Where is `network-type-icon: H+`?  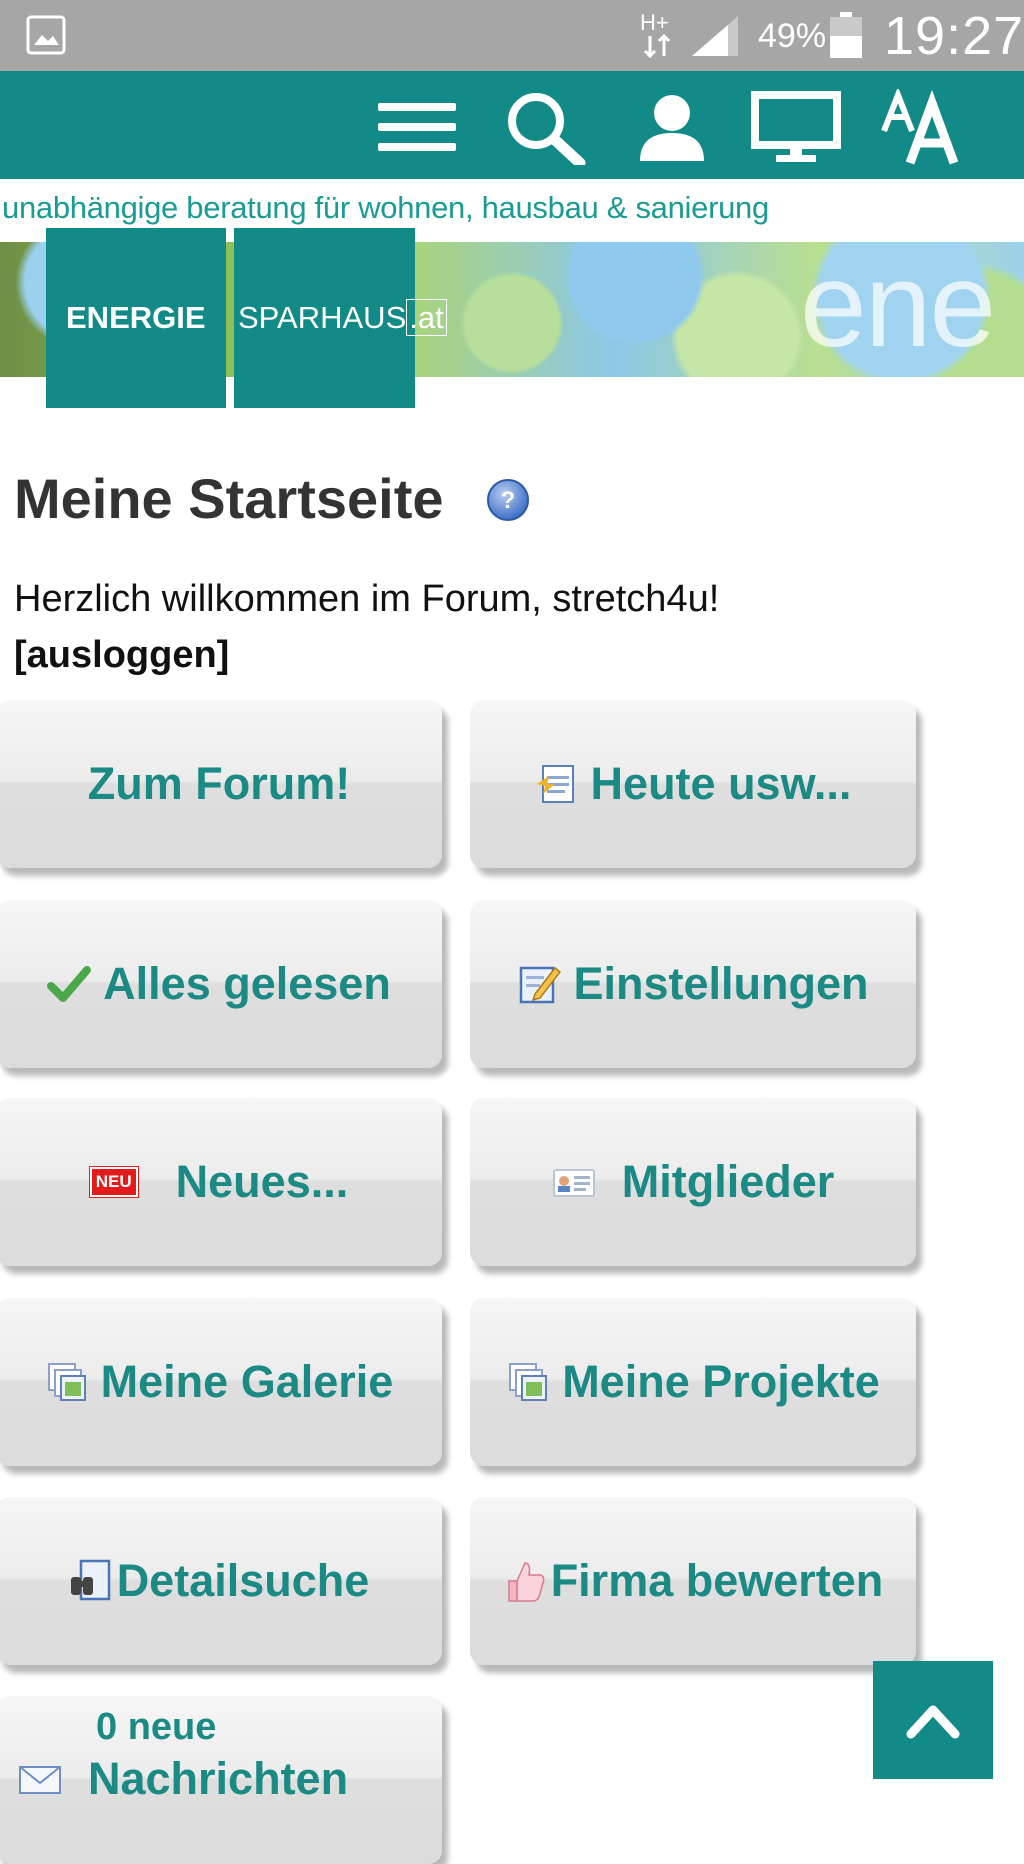
network-type-icon: H+ is located at coordinates (655, 34).